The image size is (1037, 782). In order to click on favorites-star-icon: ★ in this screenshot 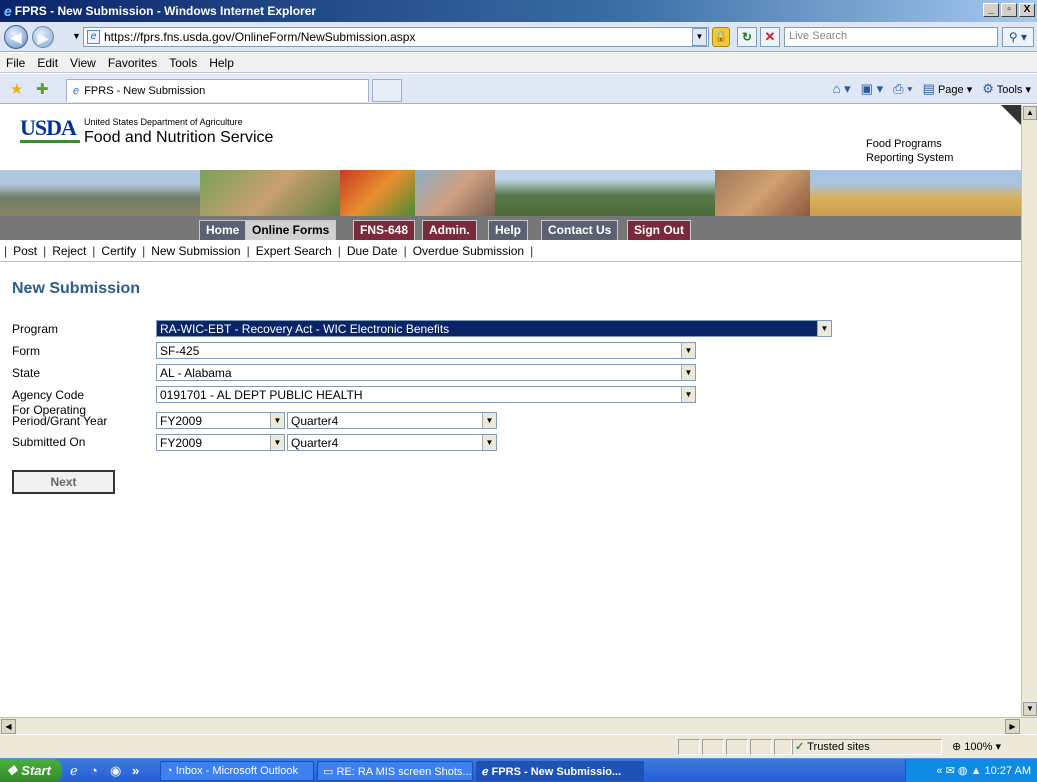, I will do `click(16, 89)`.